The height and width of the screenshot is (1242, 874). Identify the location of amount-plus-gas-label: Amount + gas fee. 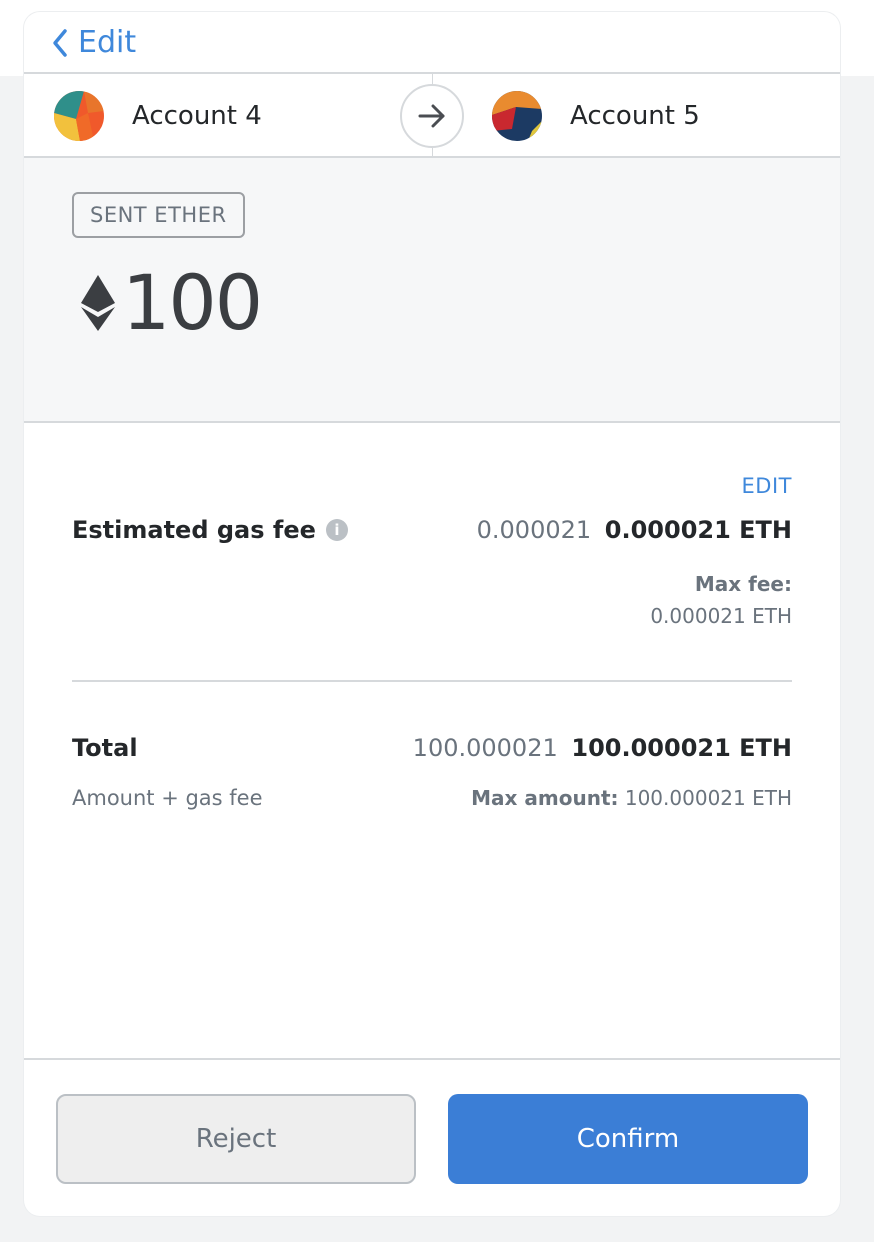
(167, 798).